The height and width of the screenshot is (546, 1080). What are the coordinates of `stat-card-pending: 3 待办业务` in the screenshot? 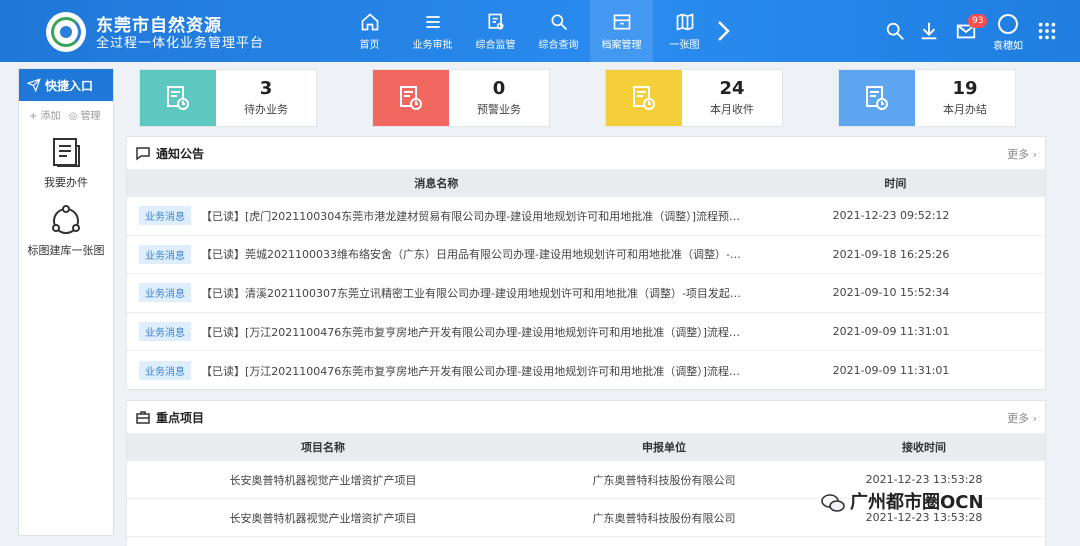 It's located at (228, 98).